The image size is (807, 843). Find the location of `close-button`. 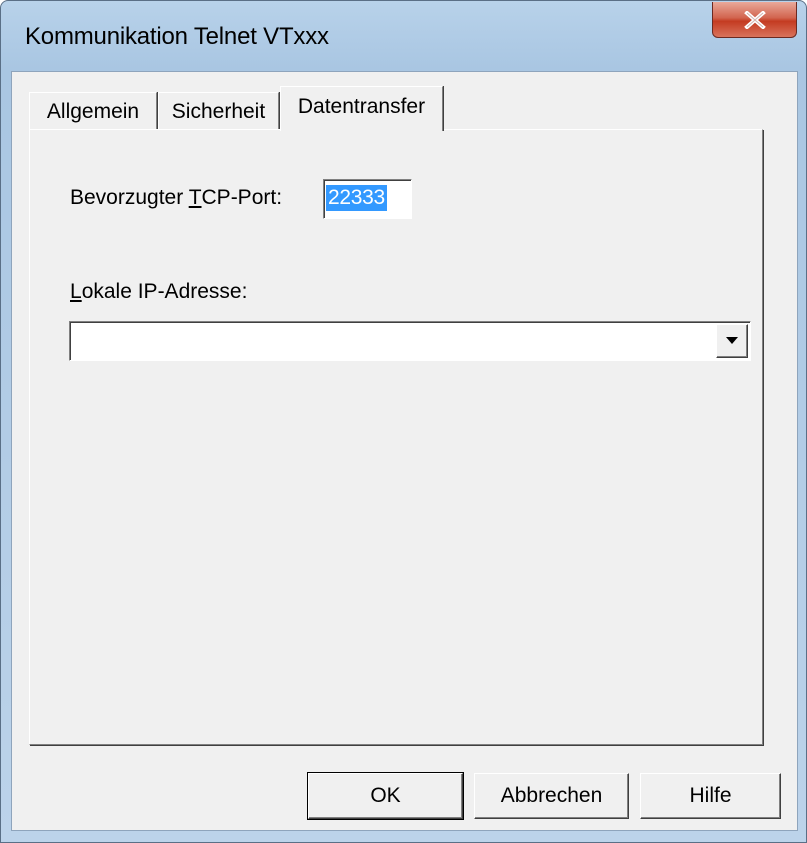

close-button is located at coordinates (754, 20).